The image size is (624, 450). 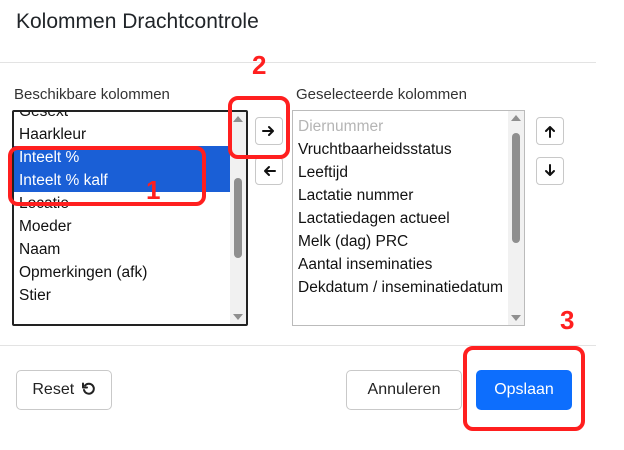 I want to click on list-item: Lactatie nummer, so click(x=400, y=195).